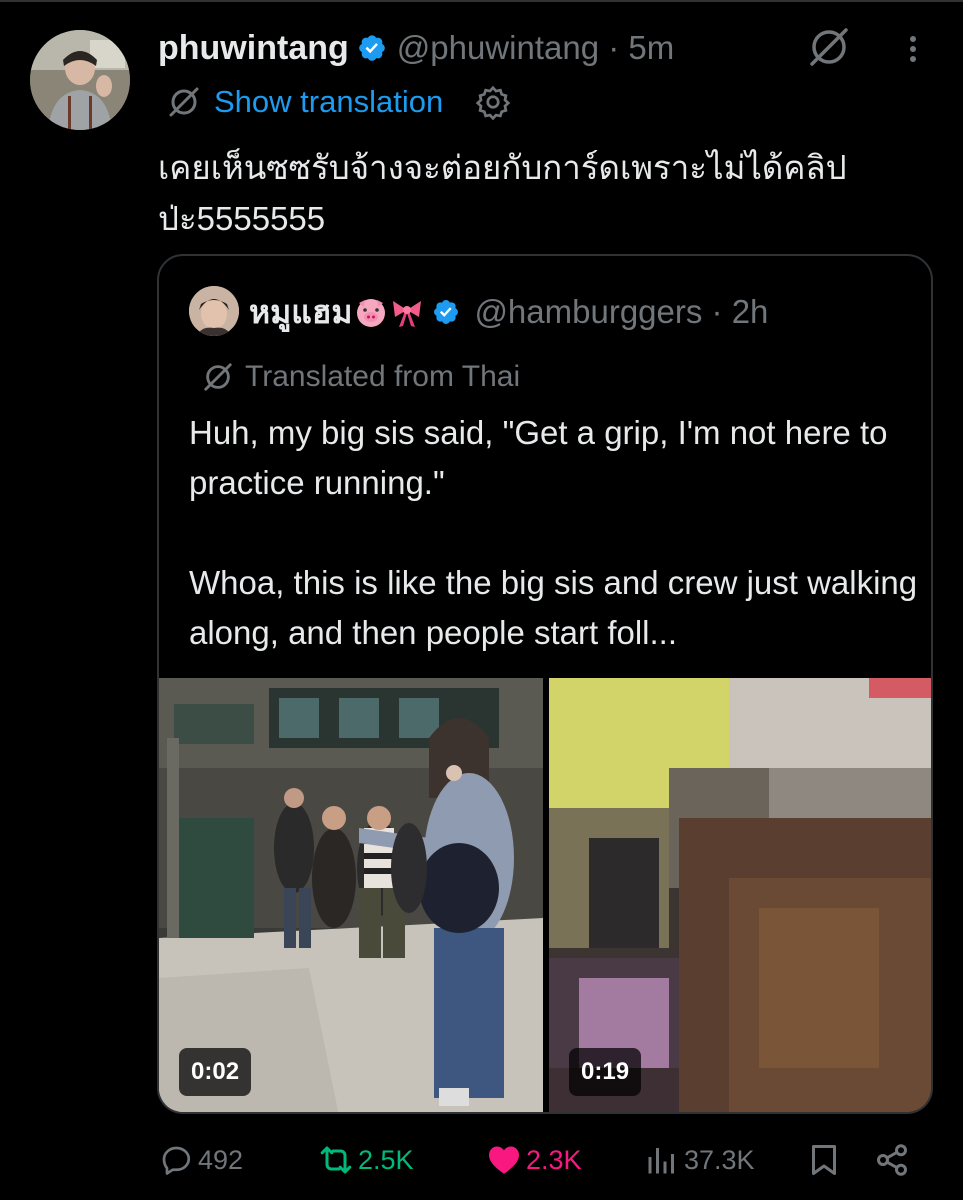 This screenshot has width=963, height=1200. Describe the element at coordinates (336, 1160) in the screenshot. I see `repost-icon` at that location.